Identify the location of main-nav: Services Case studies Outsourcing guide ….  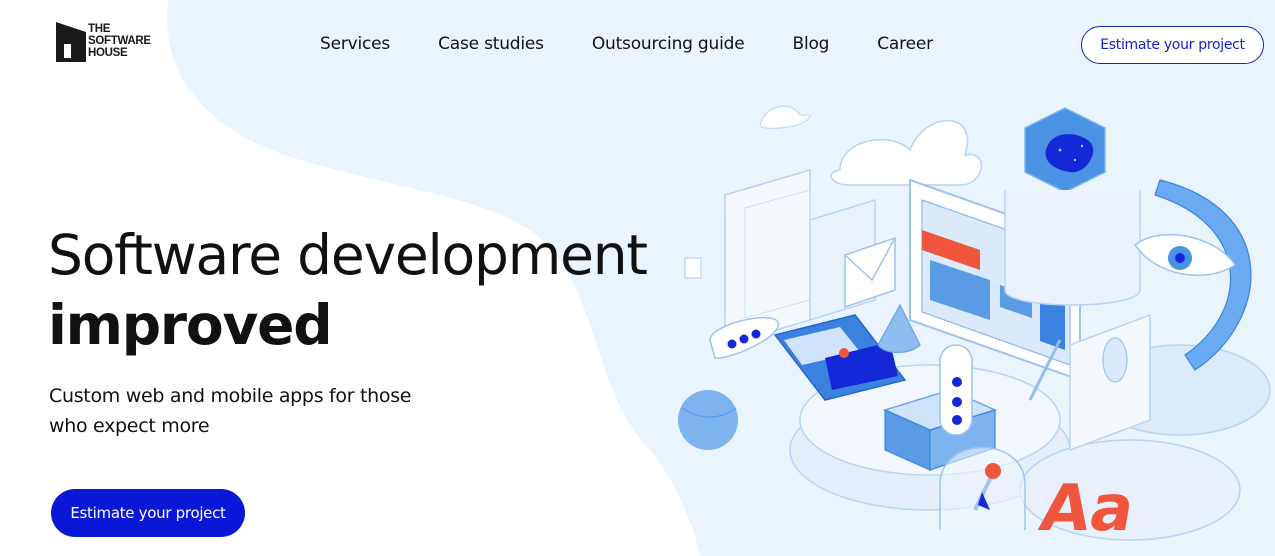
(626, 44).